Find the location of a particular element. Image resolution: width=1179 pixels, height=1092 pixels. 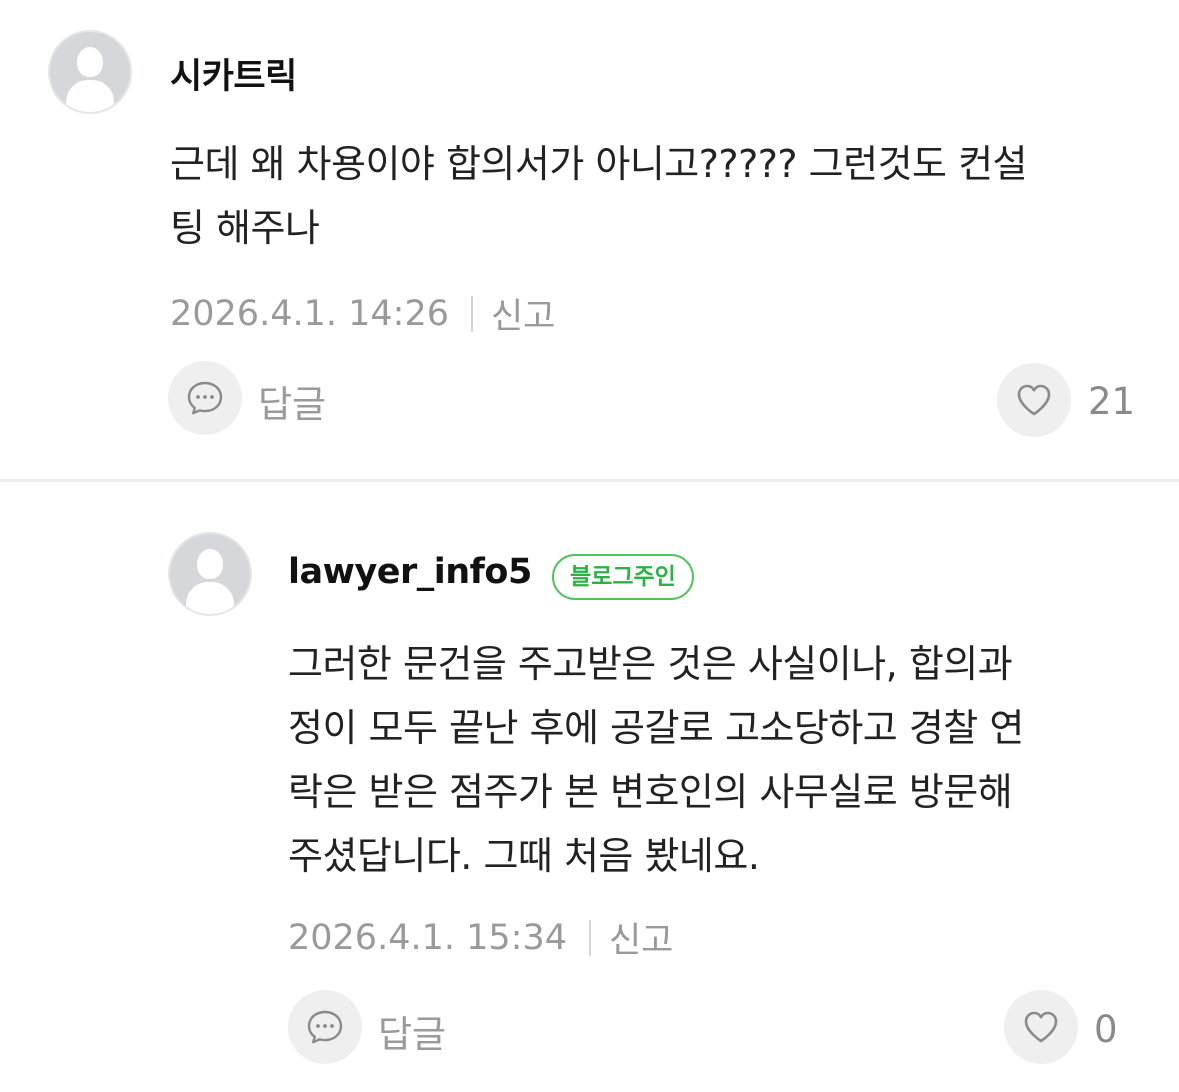

comment-meta: 2026.4.1. 14:26 신고 is located at coordinates (362, 313).